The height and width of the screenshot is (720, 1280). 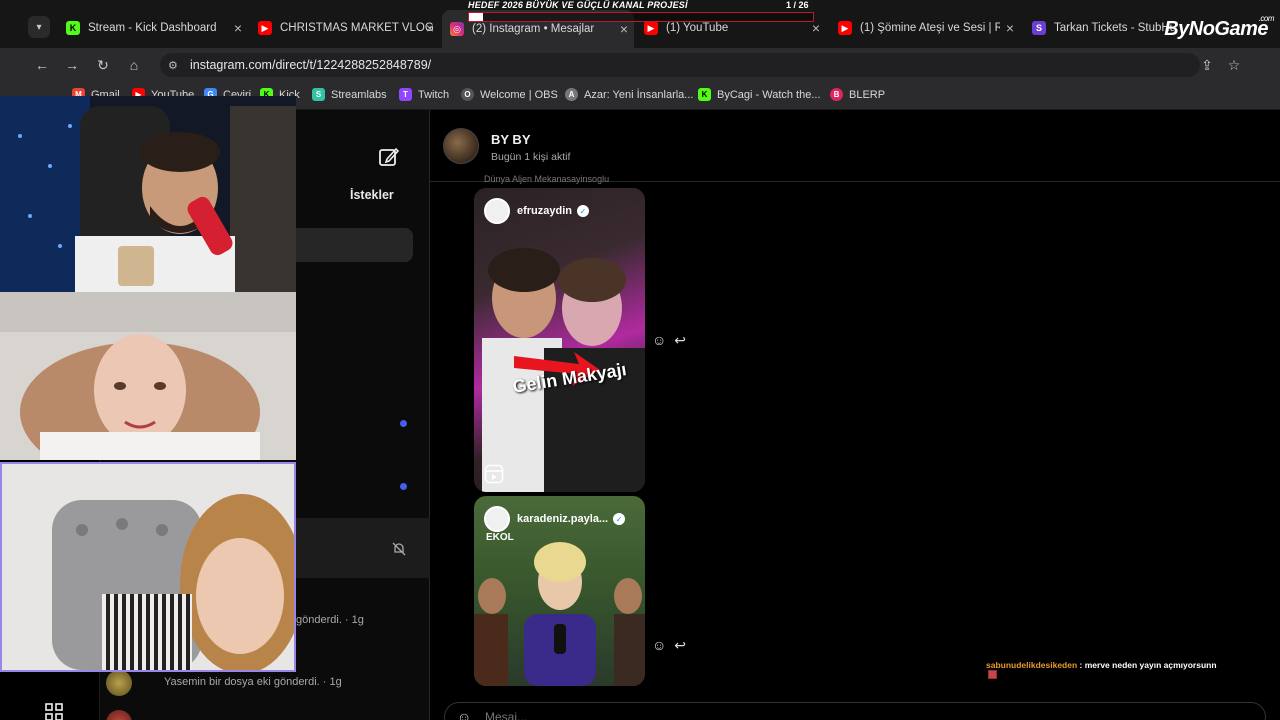 I want to click on bookmark-blerp: B BLERP, so click(x=857, y=94).